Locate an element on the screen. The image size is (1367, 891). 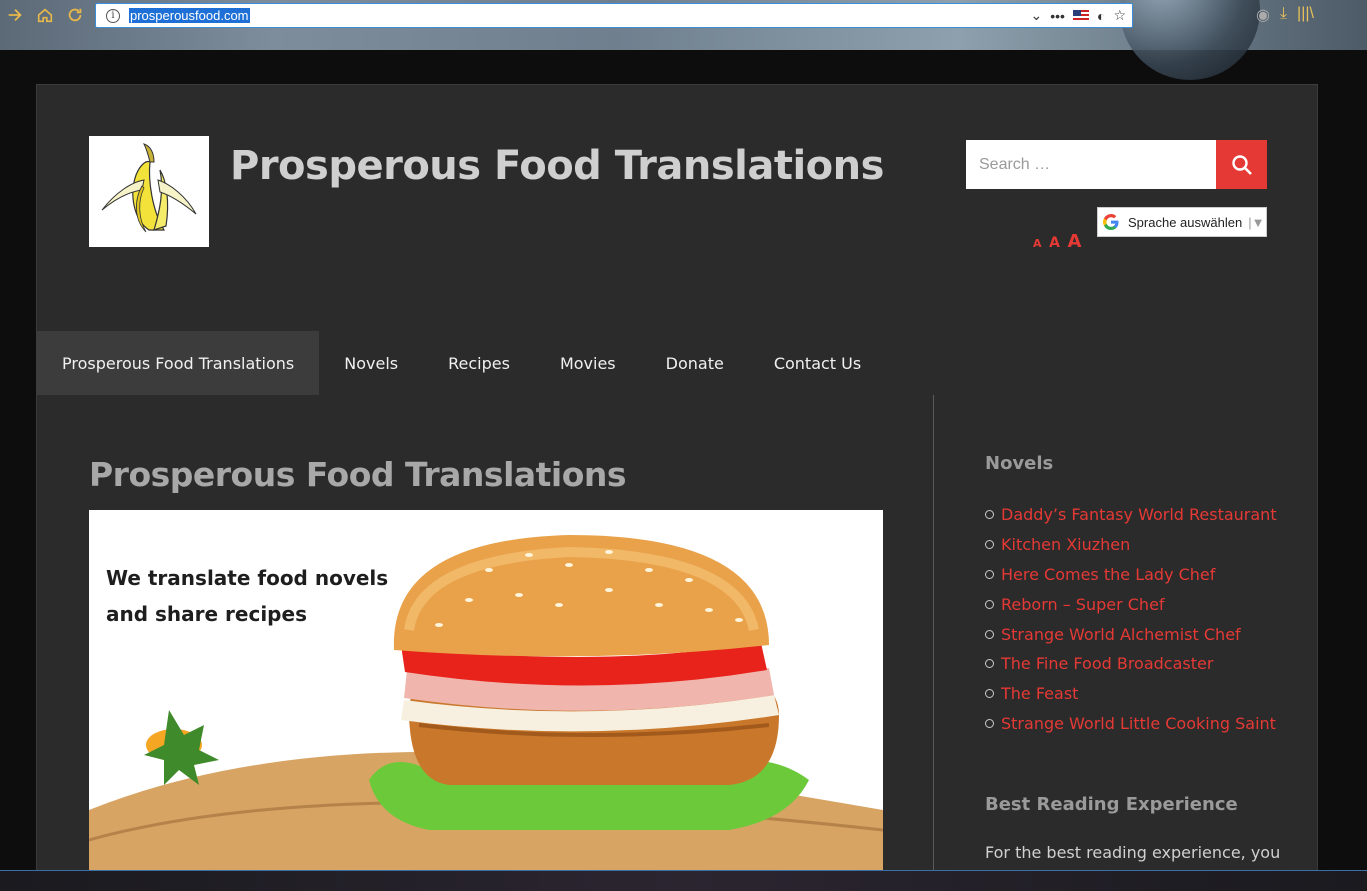
reading-widget-title: Best Reading Experience is located at coordinates (1111, 805).